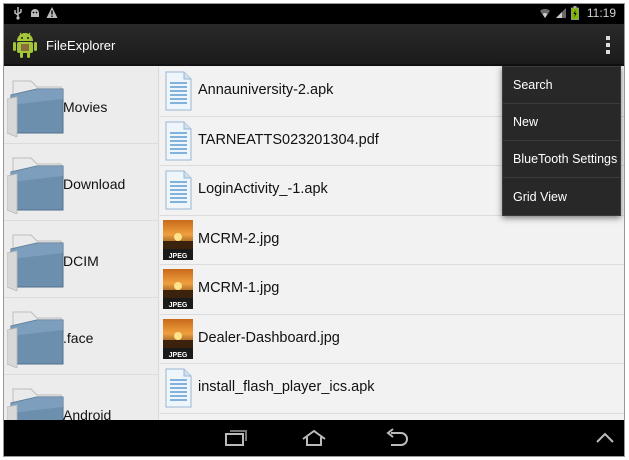 The image size is (629, 460). I want to click on folder-label: .face, so click(78, 338).